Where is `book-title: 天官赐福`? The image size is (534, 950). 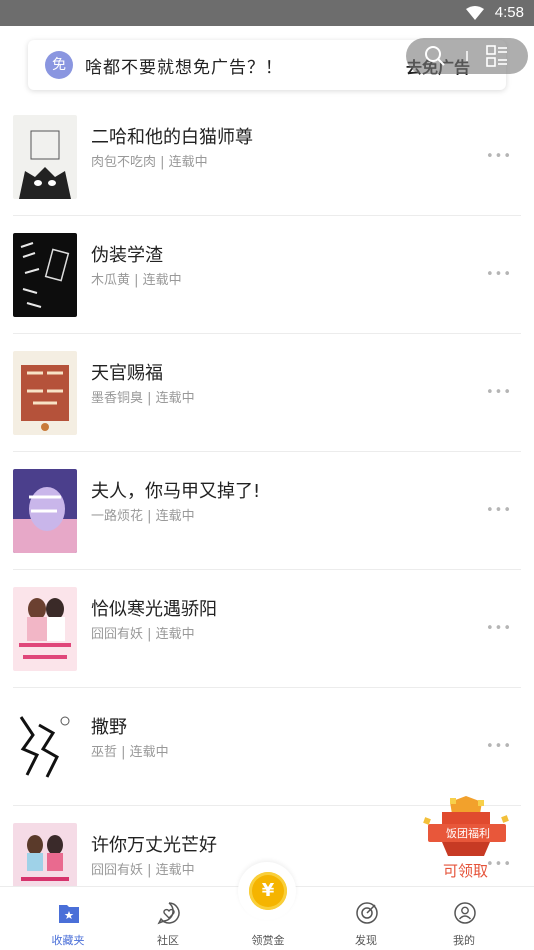
book-title: 天官赐福 is located at coordinates (127, 373).